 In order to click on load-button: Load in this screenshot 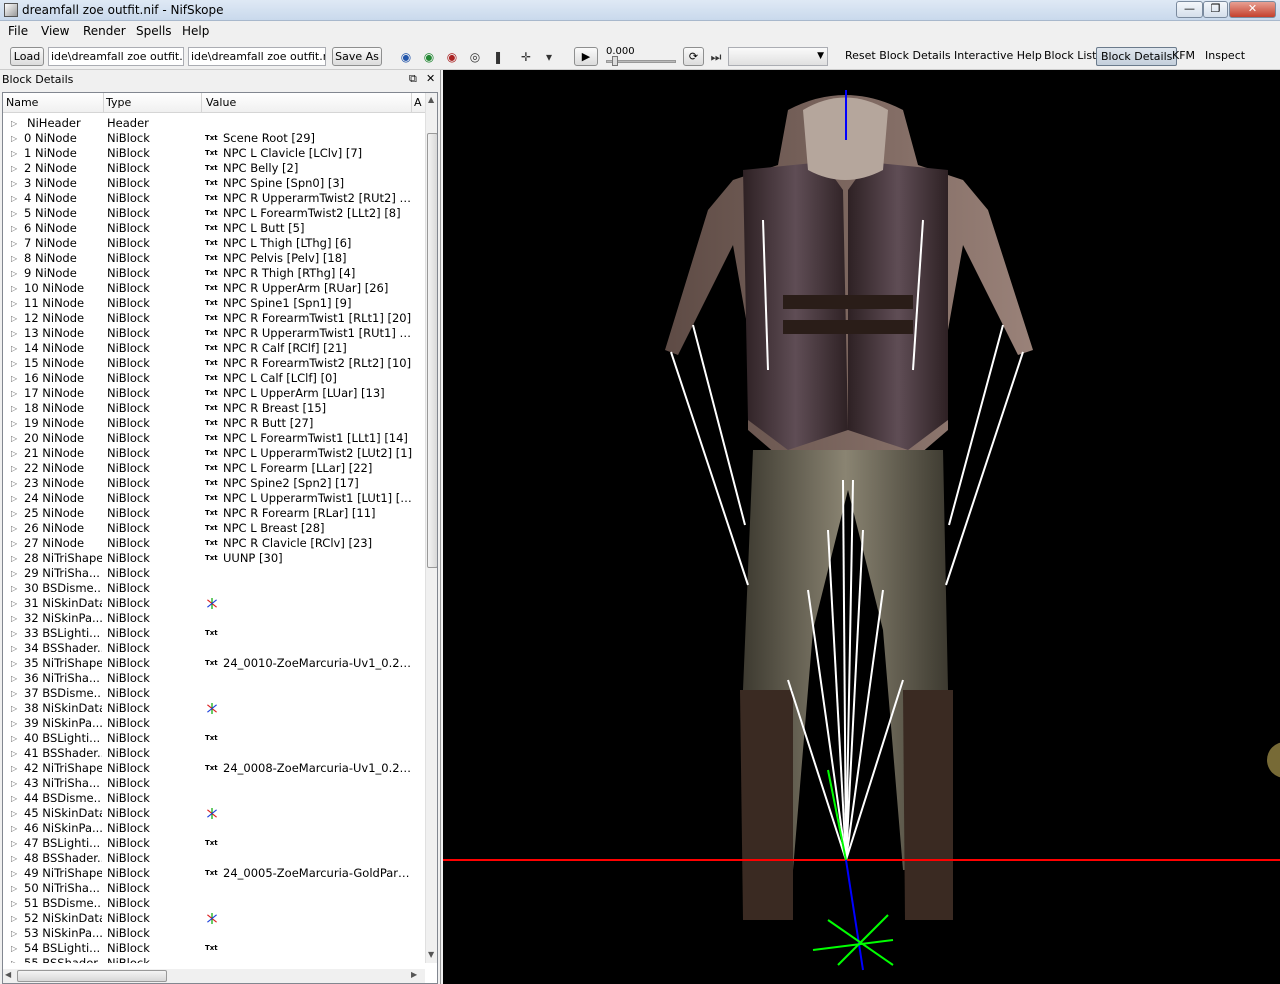, I will do `click(27, 56)`.